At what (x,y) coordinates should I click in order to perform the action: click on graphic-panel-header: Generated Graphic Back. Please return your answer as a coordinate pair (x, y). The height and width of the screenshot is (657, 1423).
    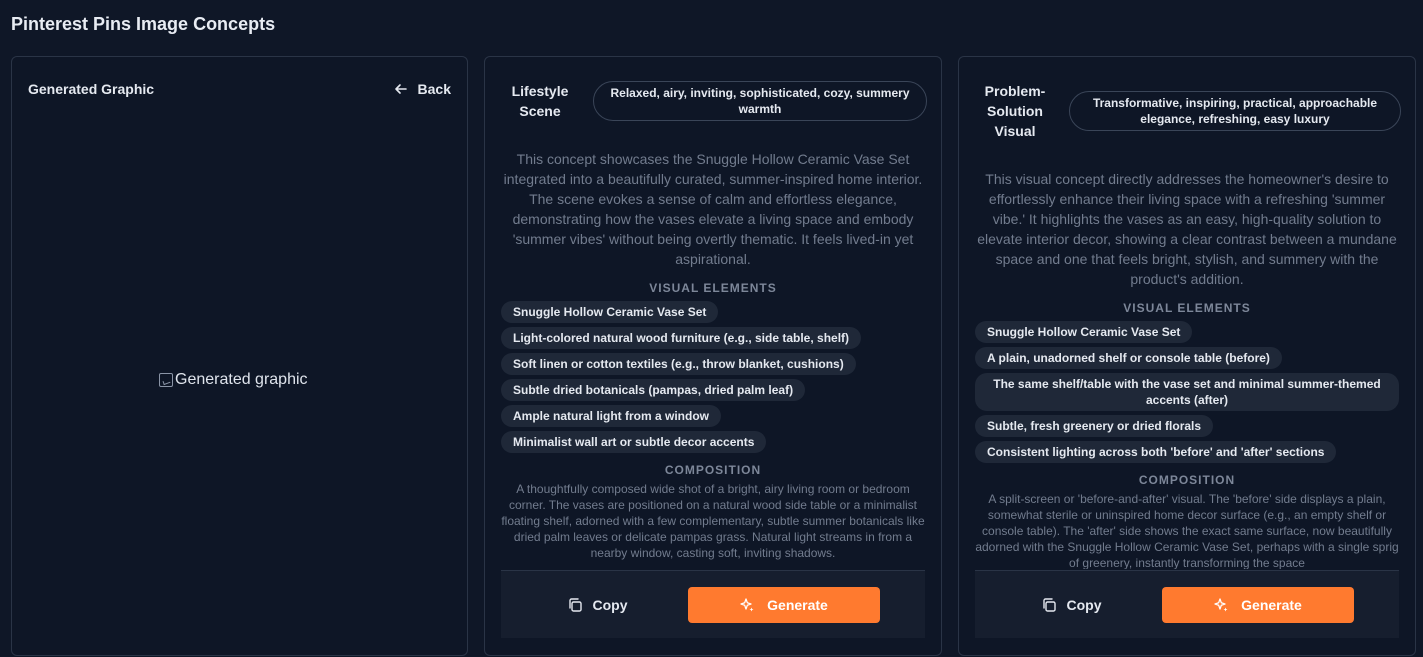
    Looking at the image, I should click on (239, 89).